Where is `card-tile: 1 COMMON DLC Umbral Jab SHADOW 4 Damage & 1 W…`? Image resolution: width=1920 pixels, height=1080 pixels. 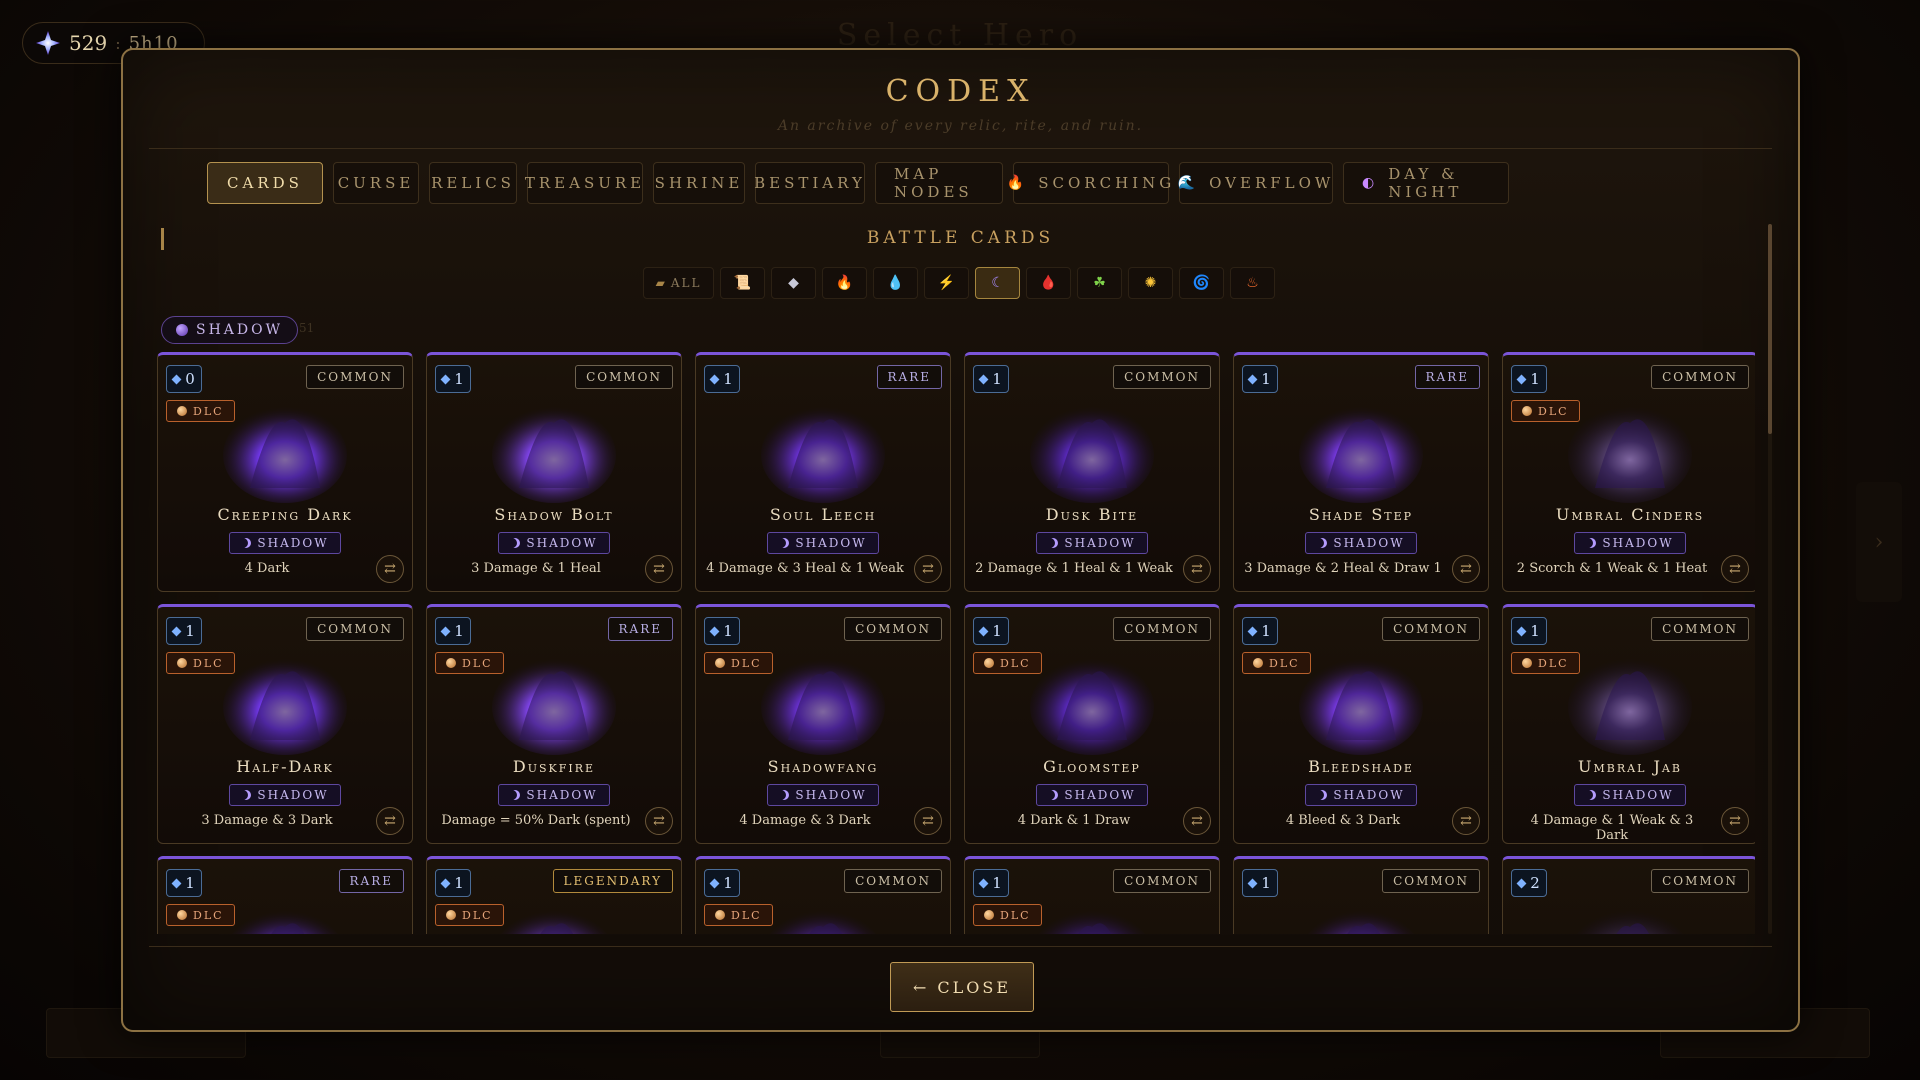 card-tile: 1 COMMON DLC Umbral Jab SHADOW 4 Damage & 1 W… is located at coordinates (1628, 724).